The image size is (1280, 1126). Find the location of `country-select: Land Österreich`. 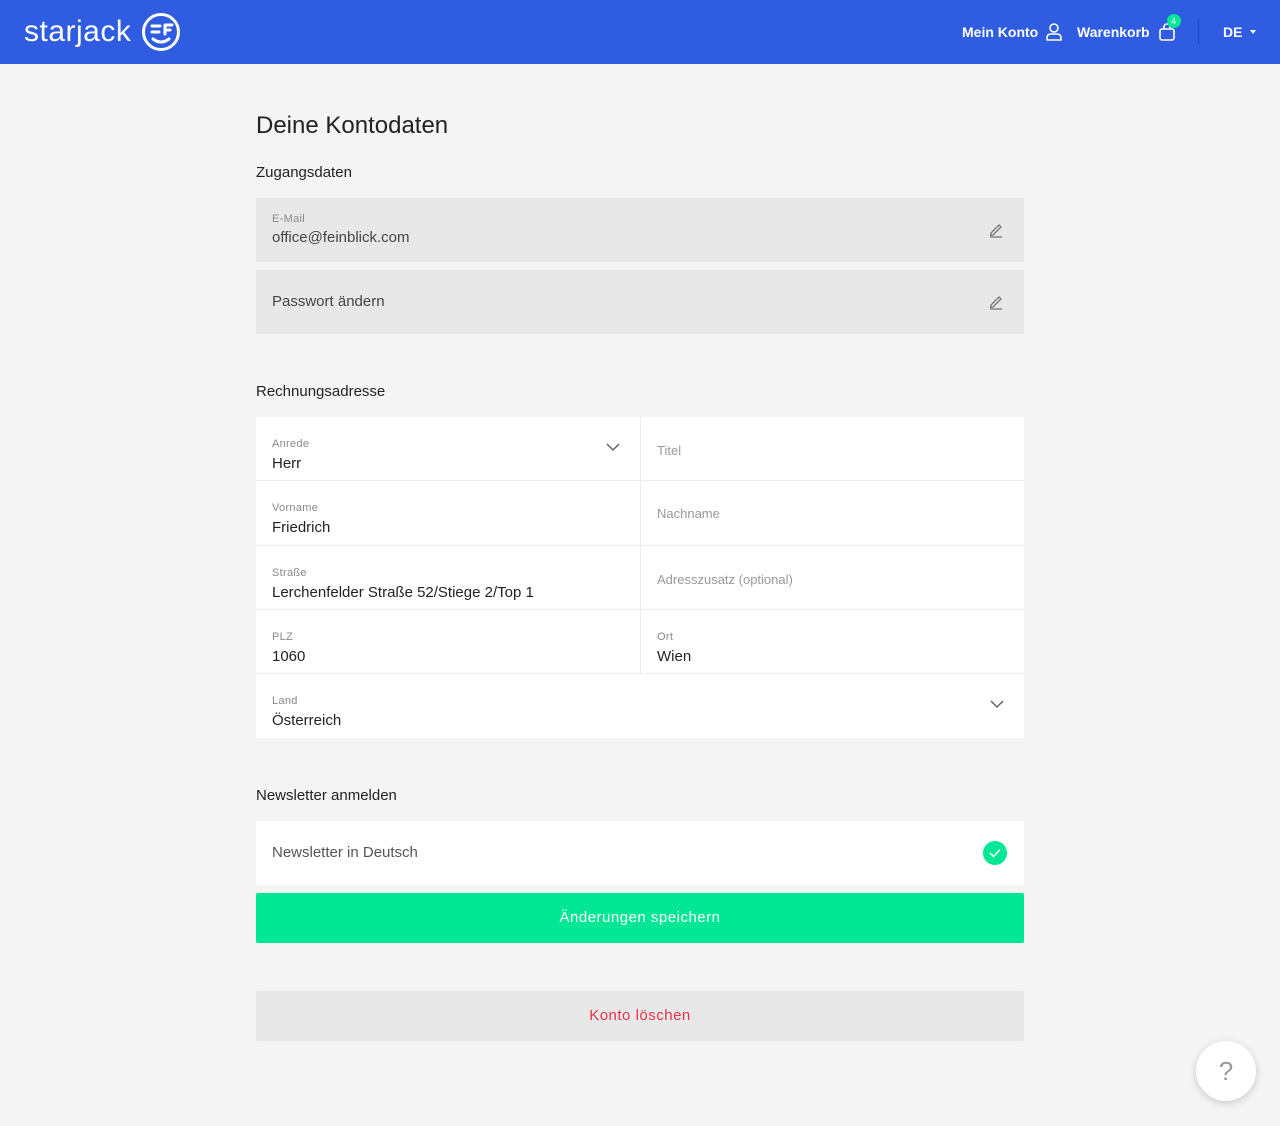

country-select: Land Österreich is located at coordinates (640, 706).